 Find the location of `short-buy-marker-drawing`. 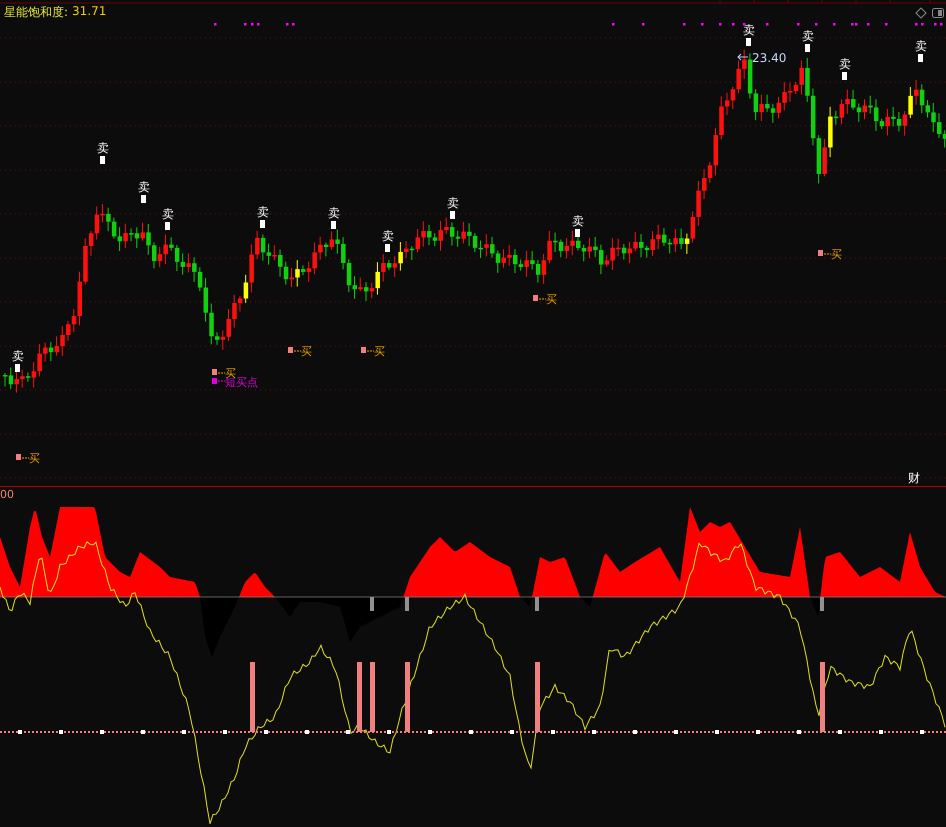

short-buy-marker-drawing is located at coordinates (219, 381).